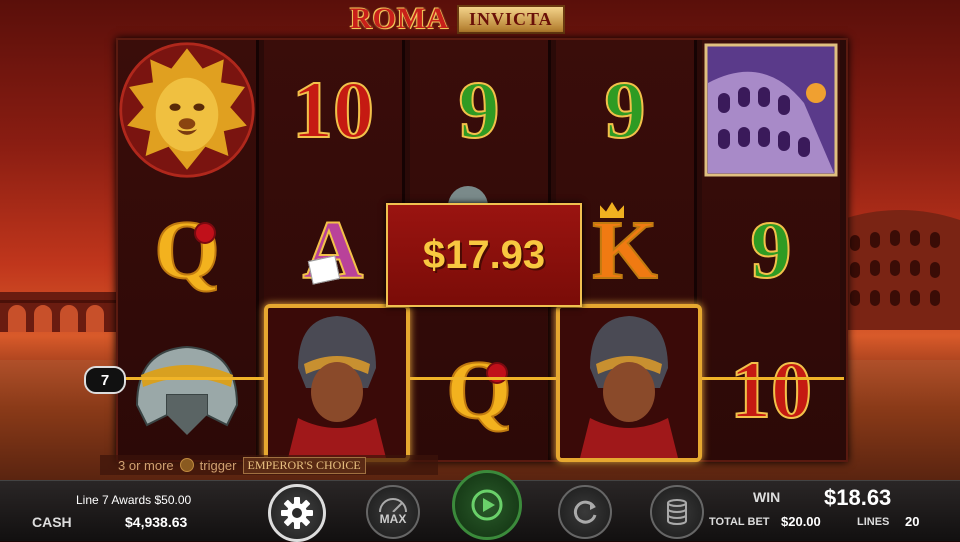 The height and width of the screenshot is (542, 960). Describe the element at coordinates (187, 110) in the screenshot. I see `lion-icon` at that location.